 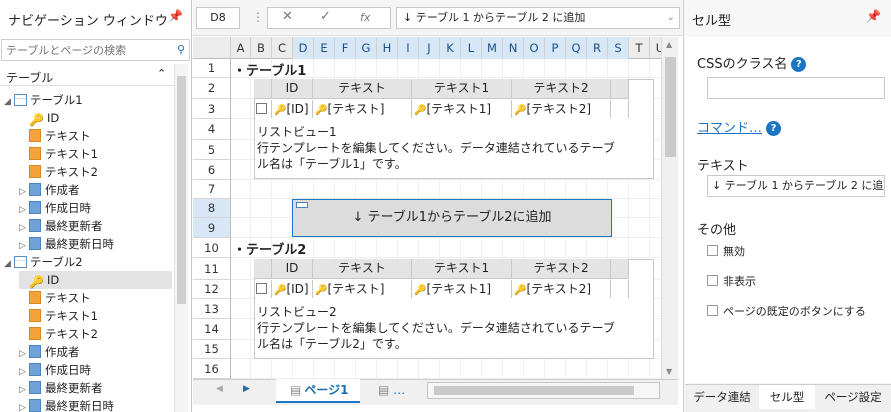 What do you see at coordinates (181, 190) in the screenshot?
I see `nav-scroll-thumb` at bounding box center [181, 190].